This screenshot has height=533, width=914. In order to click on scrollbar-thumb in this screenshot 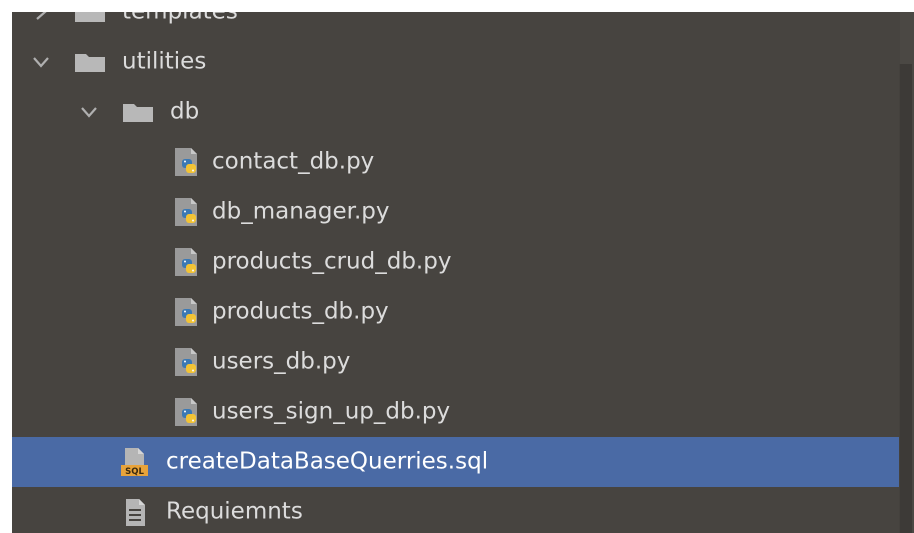, I will do `click(905, 298)`.